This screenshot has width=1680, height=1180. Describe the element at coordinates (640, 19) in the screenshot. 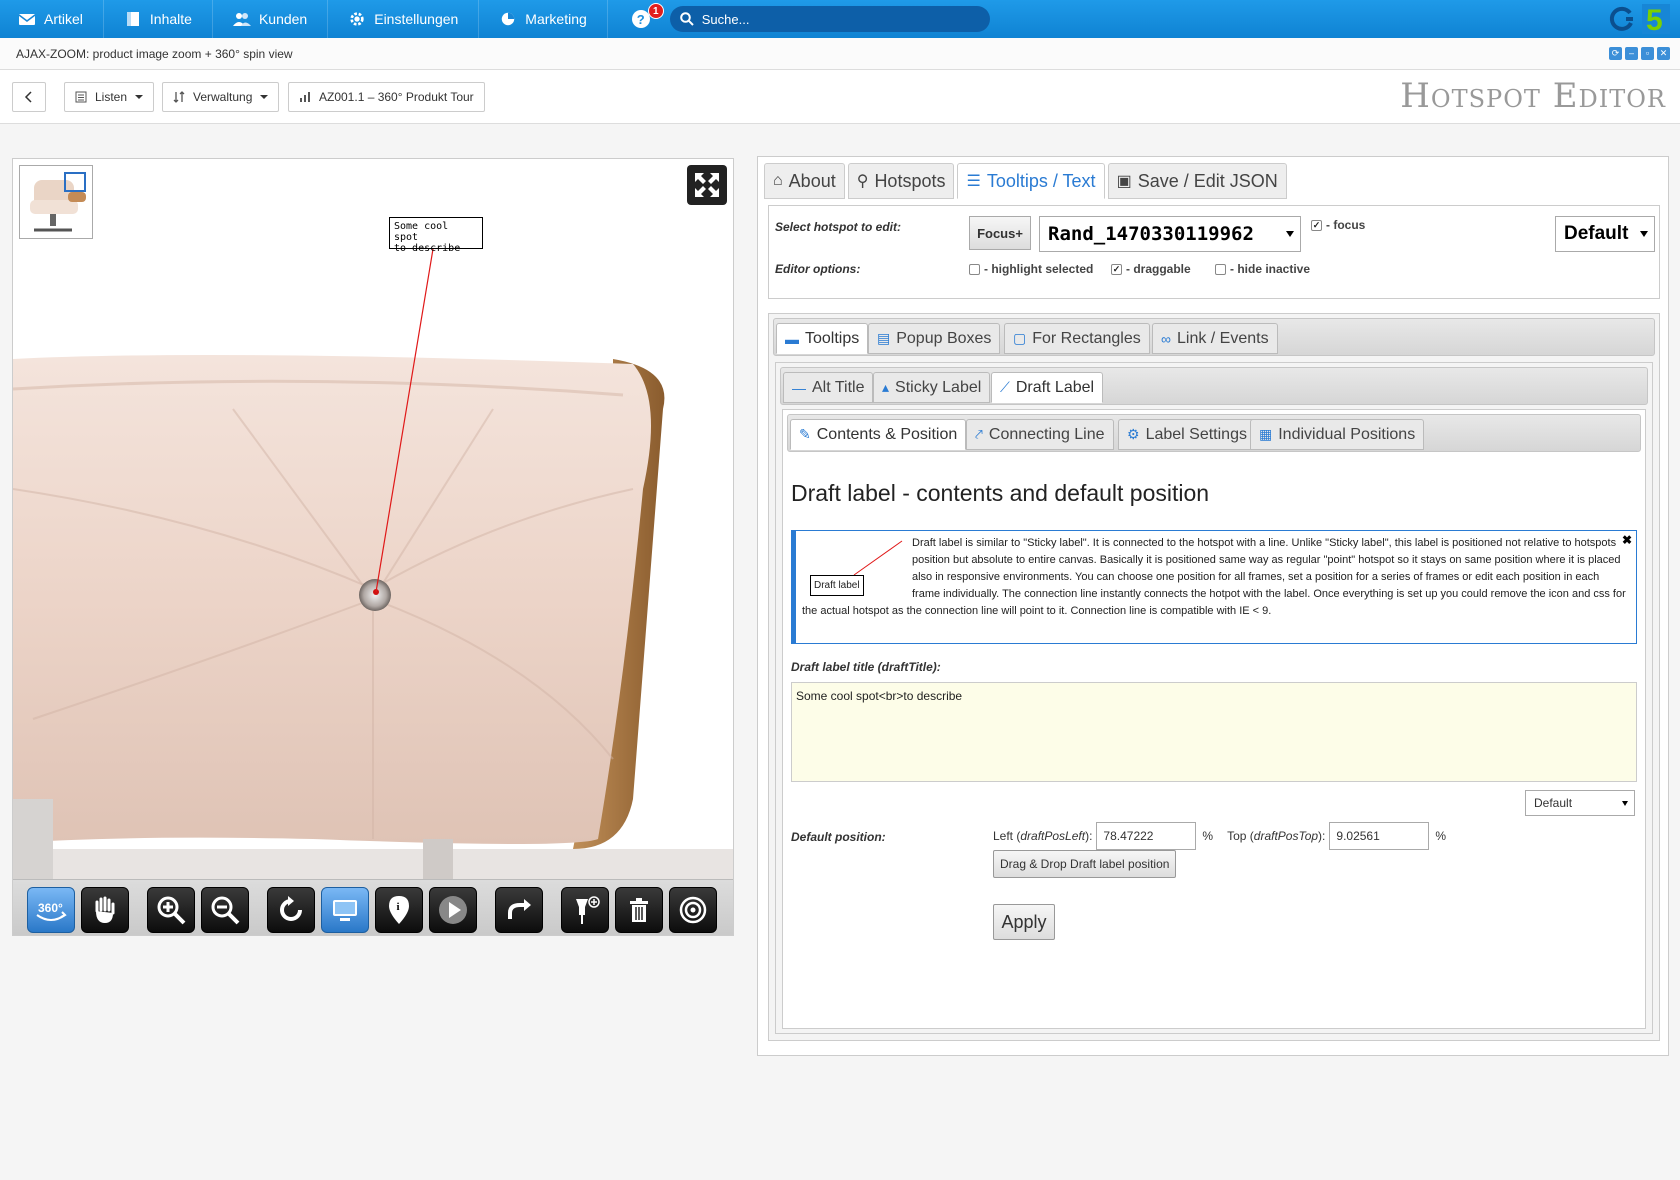

I see `question-icon: ?` at that location.